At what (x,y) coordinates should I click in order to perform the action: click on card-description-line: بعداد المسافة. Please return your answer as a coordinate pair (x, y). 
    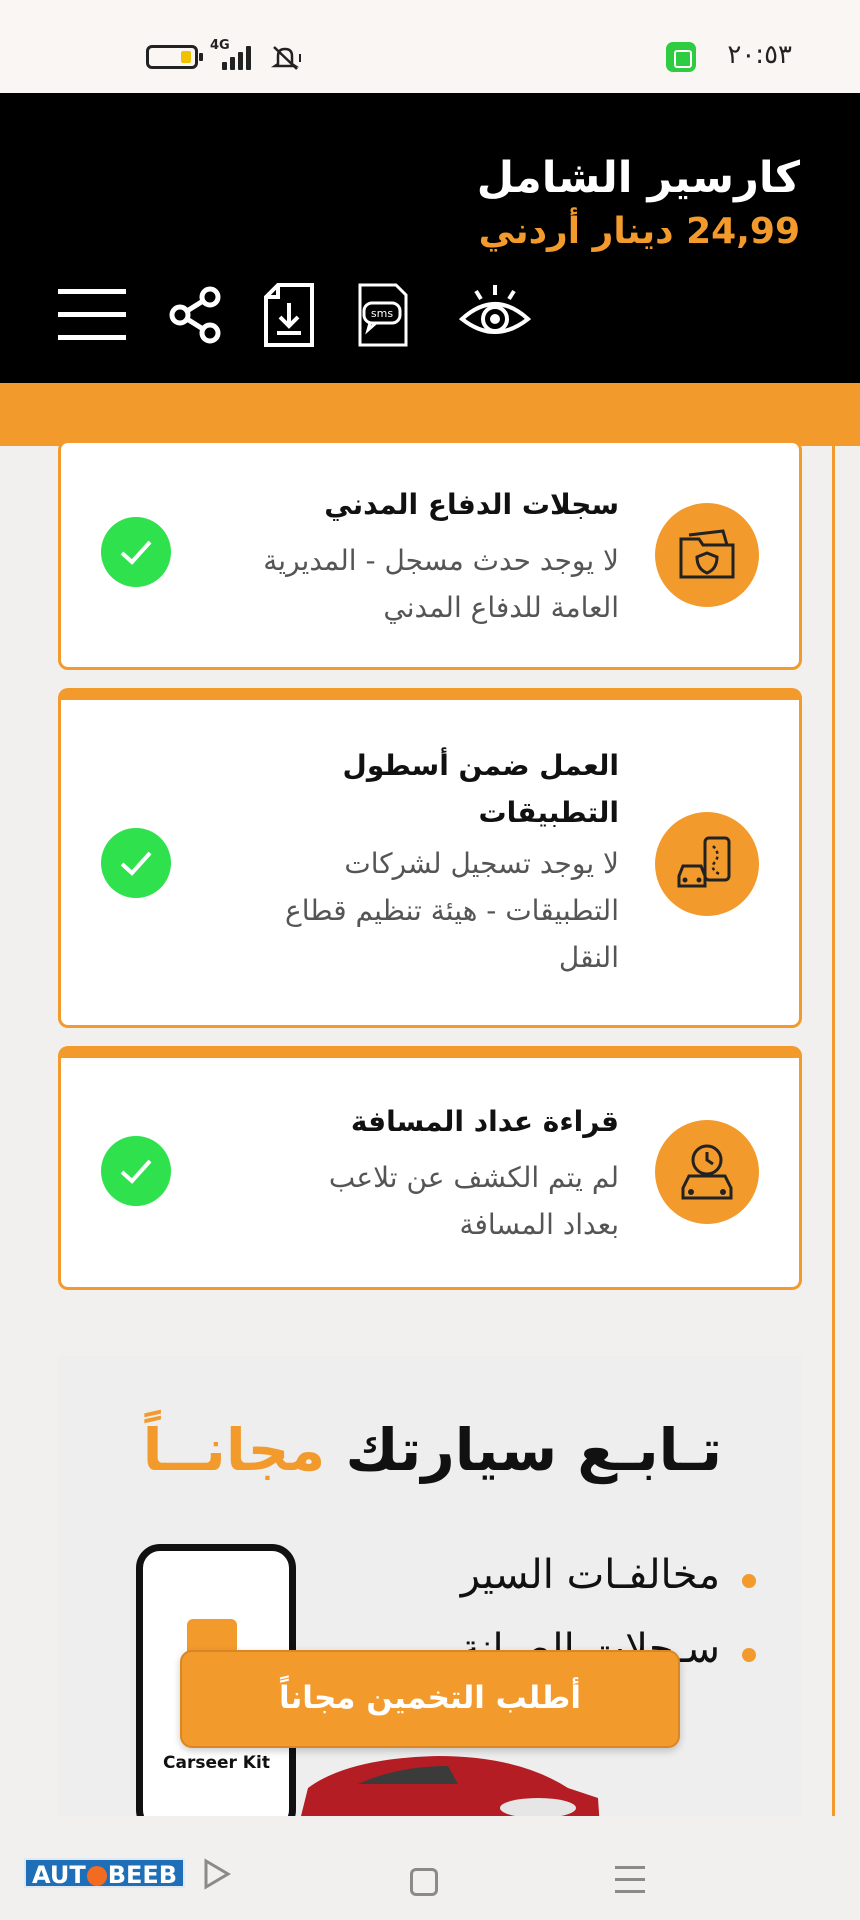
    Looking at the image, I should click on (539, 1224).